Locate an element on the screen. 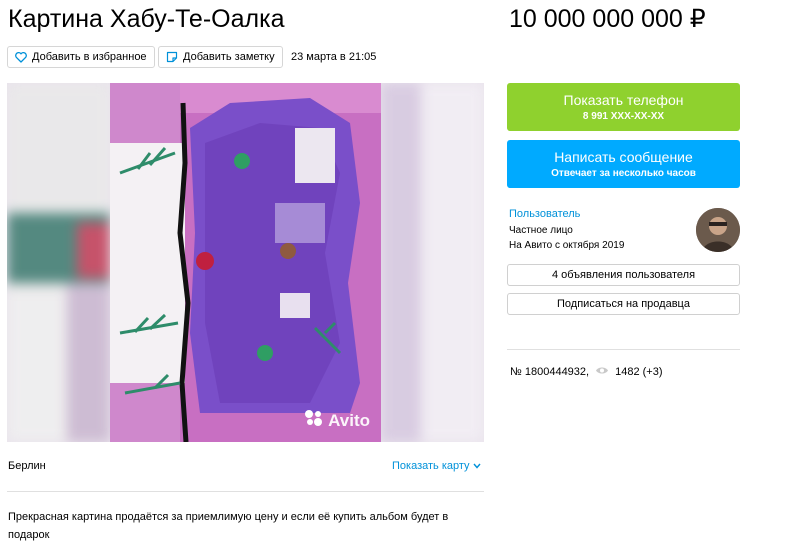 This screenshot has height=550, width=785. show-map-link: Показать карту is located at coordinates (436, 466).